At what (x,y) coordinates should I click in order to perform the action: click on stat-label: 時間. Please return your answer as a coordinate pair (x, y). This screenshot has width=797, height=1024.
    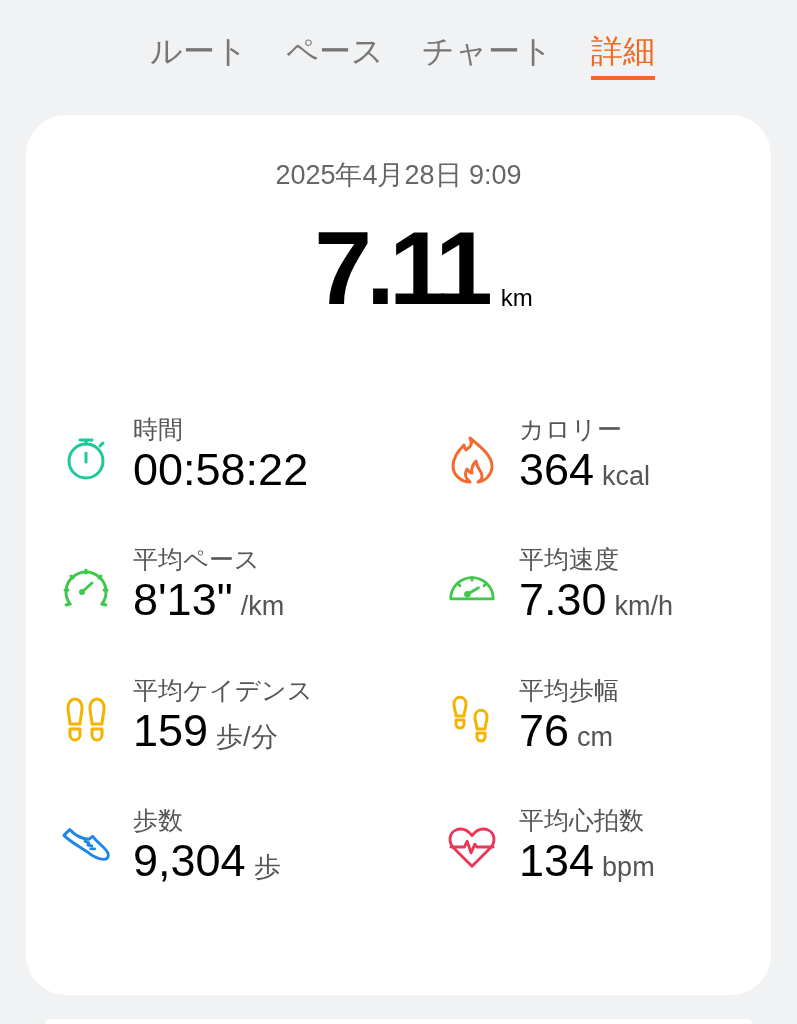
    Looking at the image, I should click on (158, 428).